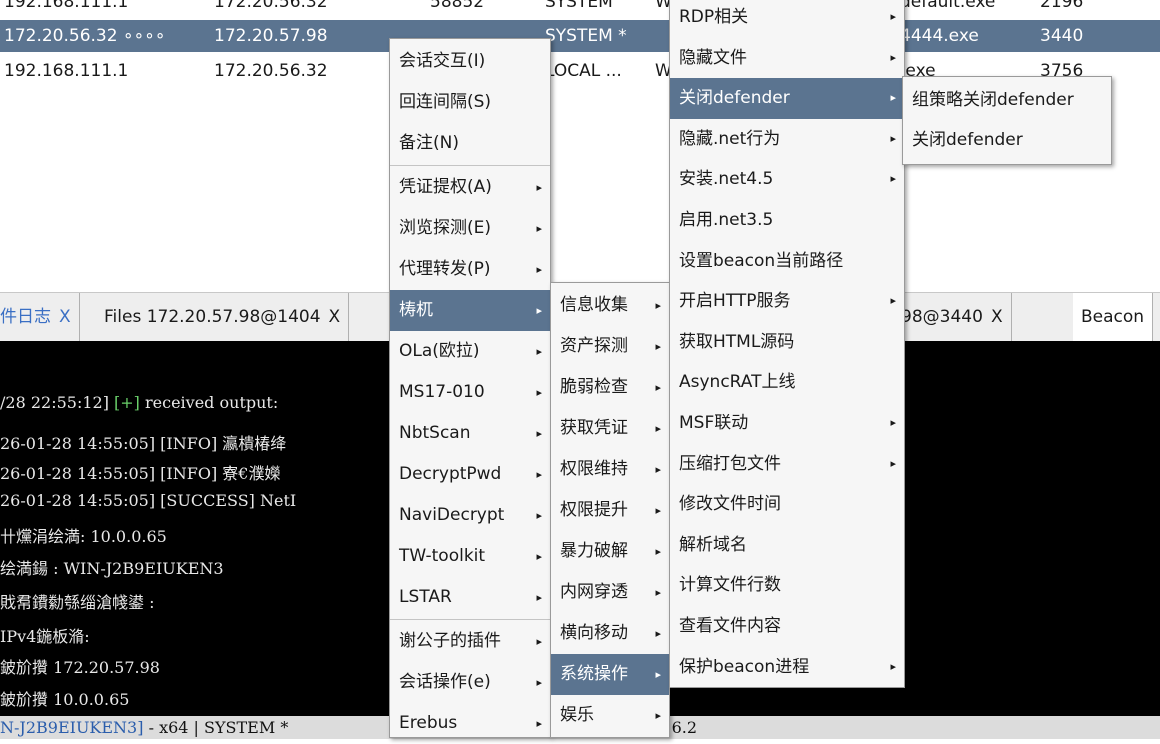 This screenshot has height=744, width=1160. Describe the element at coordinates (442, 392) in the screenshot. I see `menu-item-label: MS17-010` at that location.